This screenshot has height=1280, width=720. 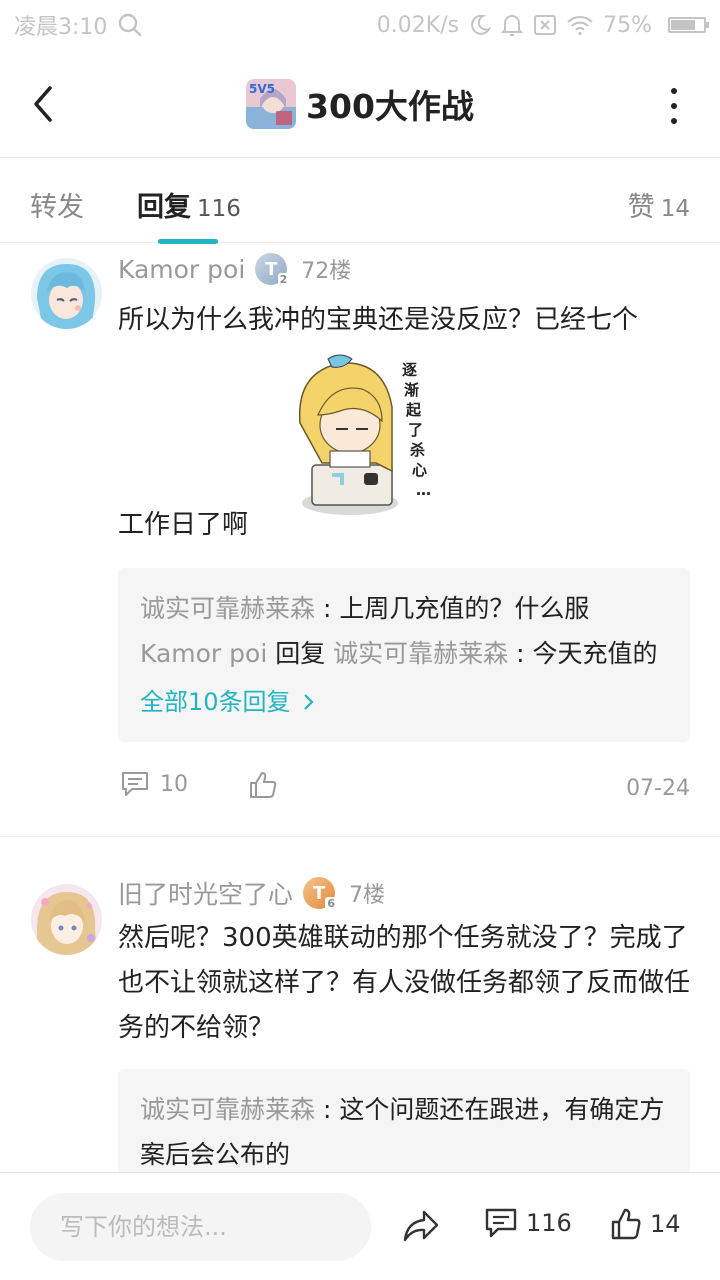 What do you see at coordinates (419, 470) in the screenshot?
I see `sticker-text-char: 心` at bounding box center [419, 470].